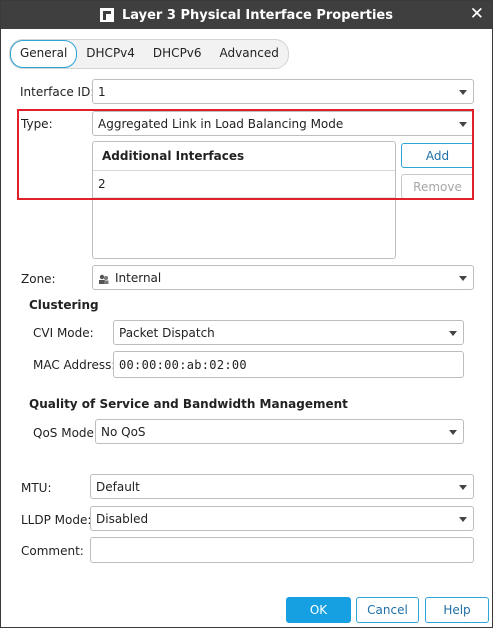 This screenshot has width=493, height=628. Describe the element at coordinates (56, 520) in the screenshot. I see `lldp-mode-label: LLDP Mode:` at that location.